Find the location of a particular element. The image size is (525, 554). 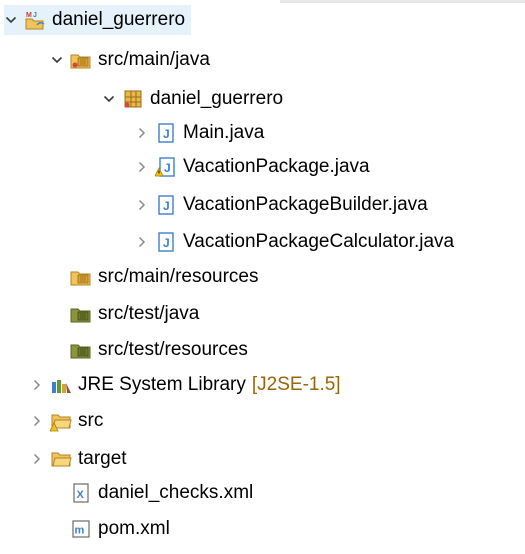

tree-item-pom-xml: m pom.xml is located at coordinates (110, 529).